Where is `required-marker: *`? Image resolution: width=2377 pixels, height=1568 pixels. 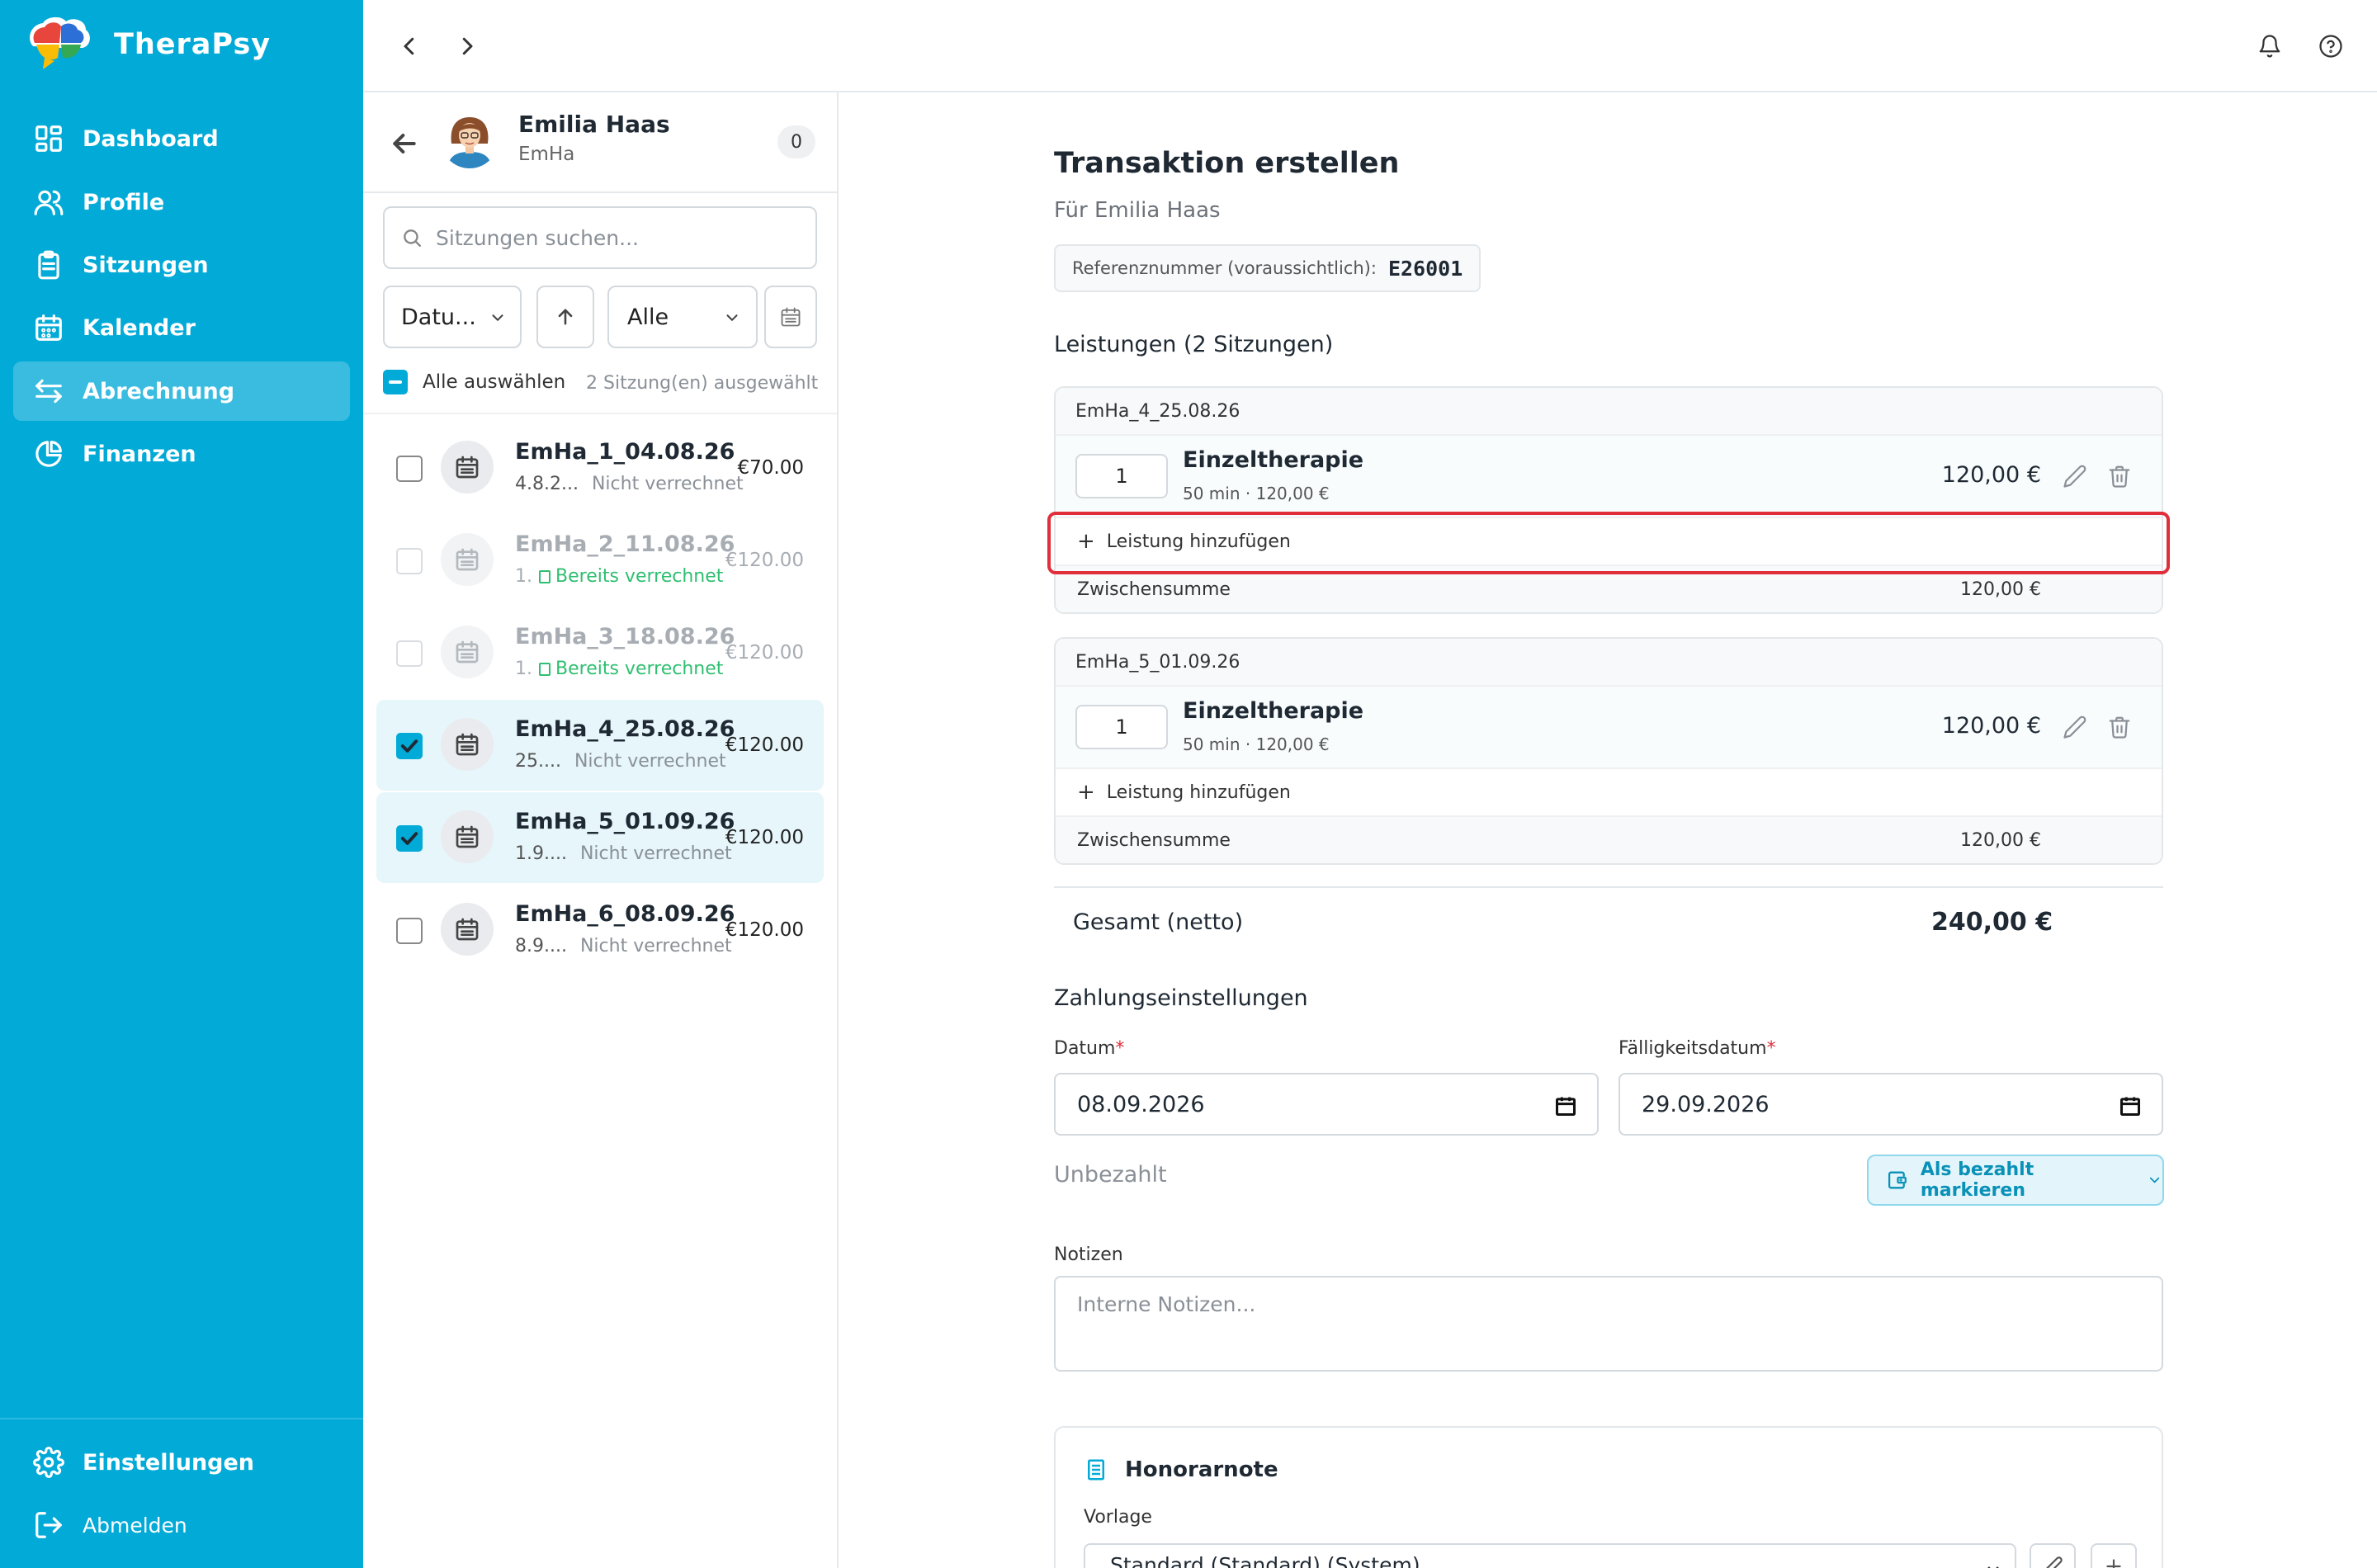 required-marker: * is located at coordinates (1120, 1048).